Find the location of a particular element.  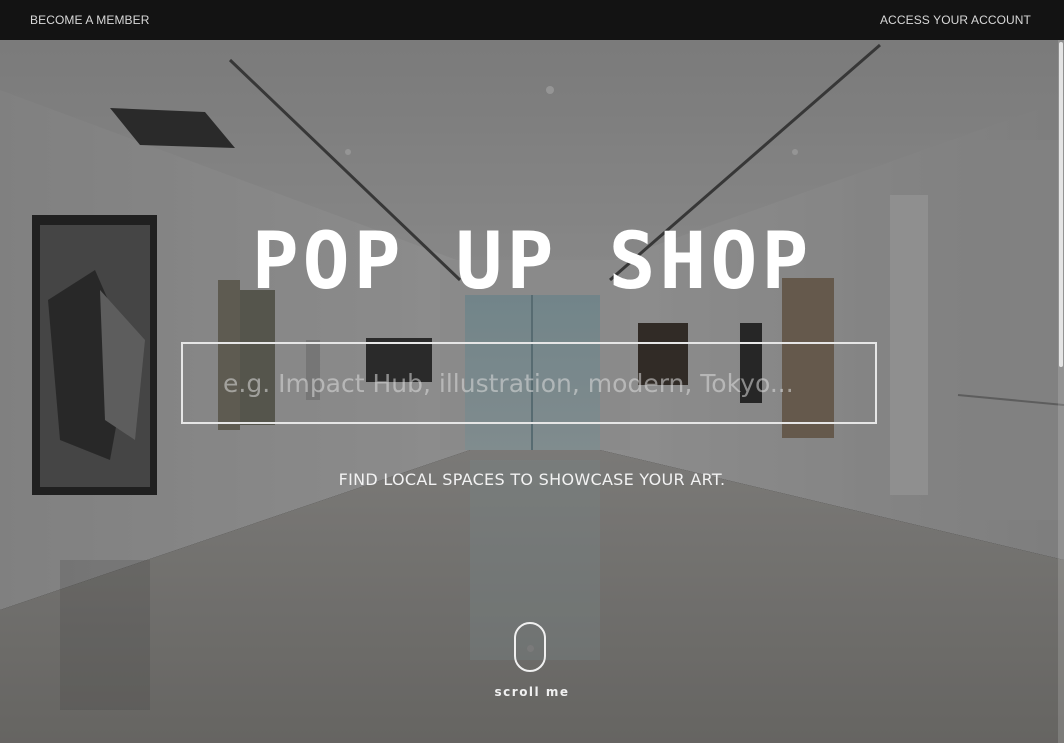

mouse-scroll-icon is located at coordinates (530, 647).